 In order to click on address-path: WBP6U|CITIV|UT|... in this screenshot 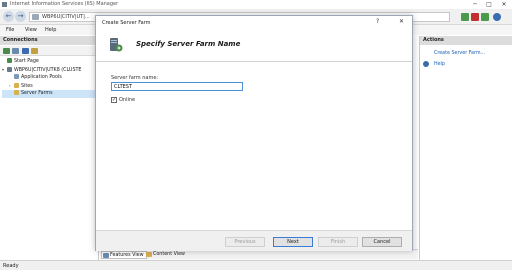, I will do `click(66, 17)`.